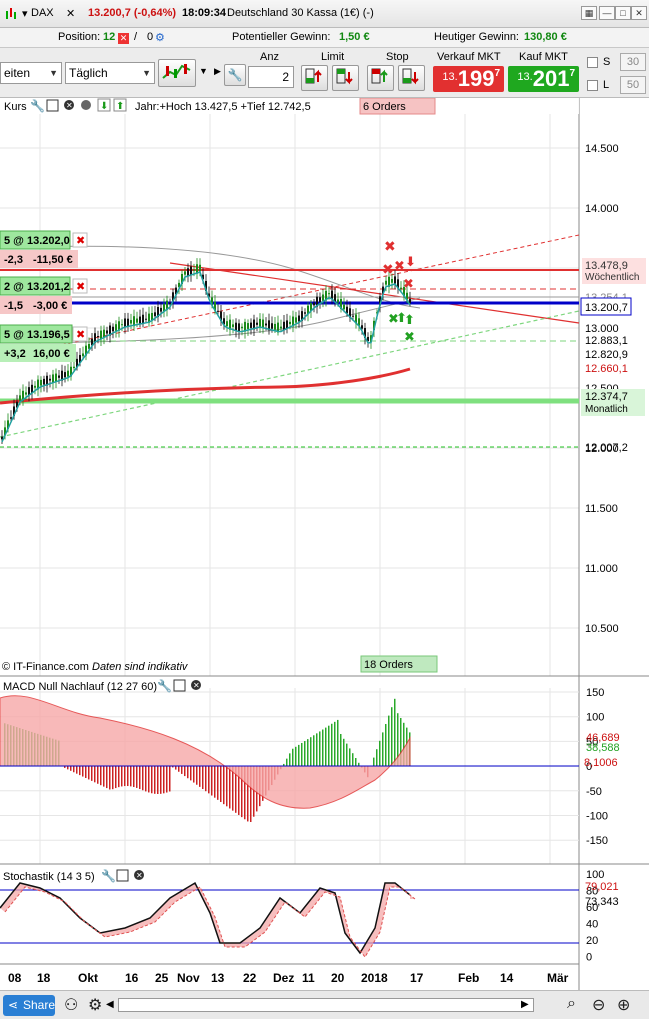 Image resolution: width=649 pixels, height=1019 pixels. Describe the element at coordinates (110, 73) in the screenshot. I see `interval-select: Täglich ▼` at that location.